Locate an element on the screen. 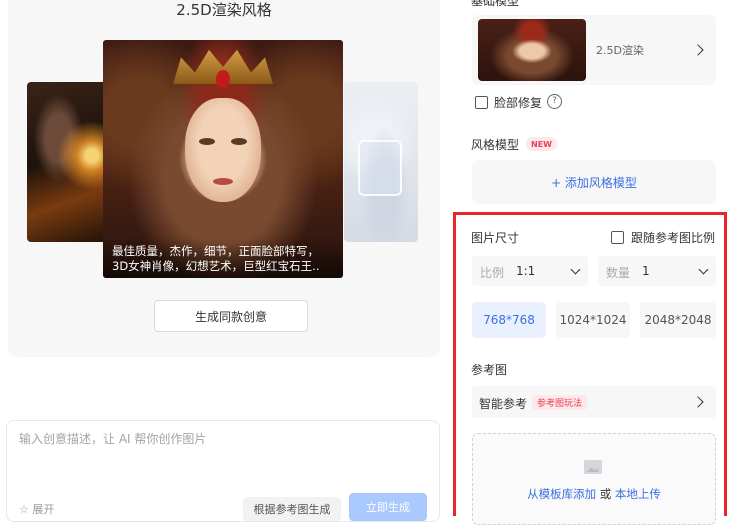 This screenshot has width=730, height=525. add-style-model-button: + 添加风格模型 is located at coordinates (594, 182).